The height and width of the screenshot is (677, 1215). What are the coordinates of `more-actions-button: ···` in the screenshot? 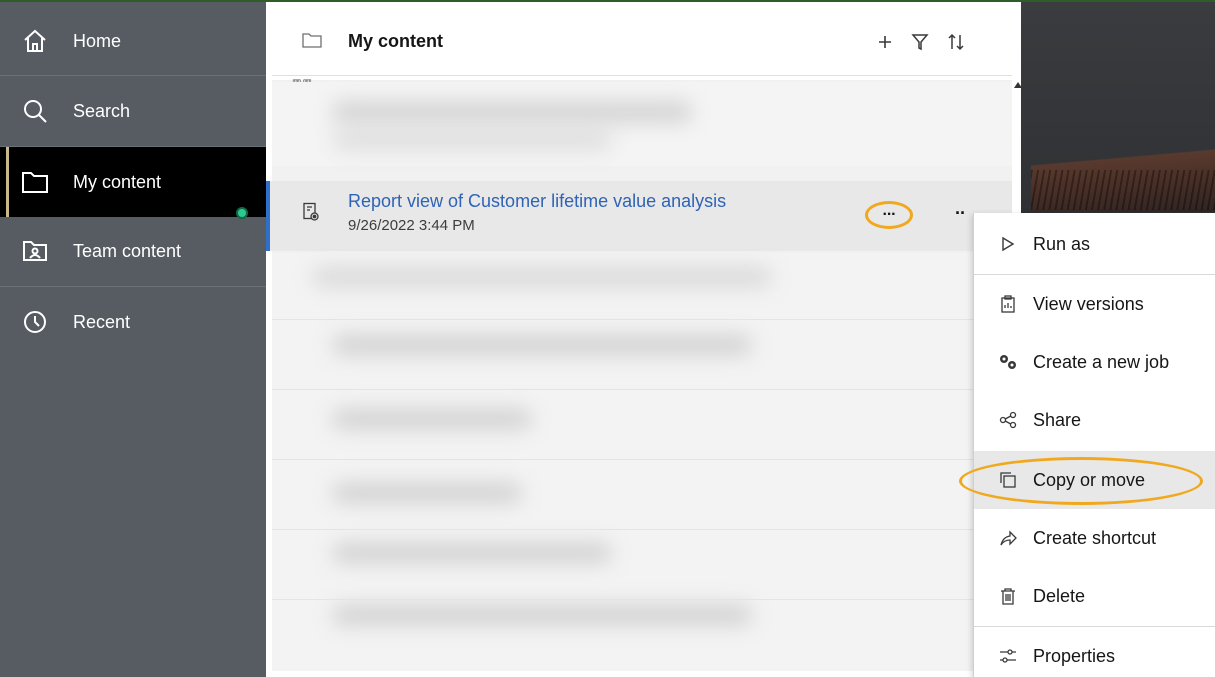 It's located at (889, 215).